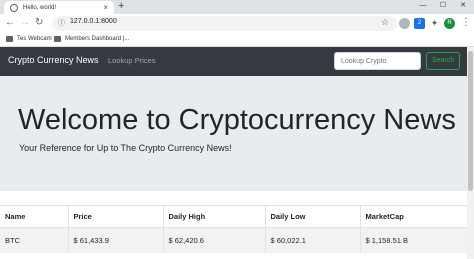  Describe the element at coordinates (463, 7) in the screenshot. I see `close-window-button: ✕` at that location.